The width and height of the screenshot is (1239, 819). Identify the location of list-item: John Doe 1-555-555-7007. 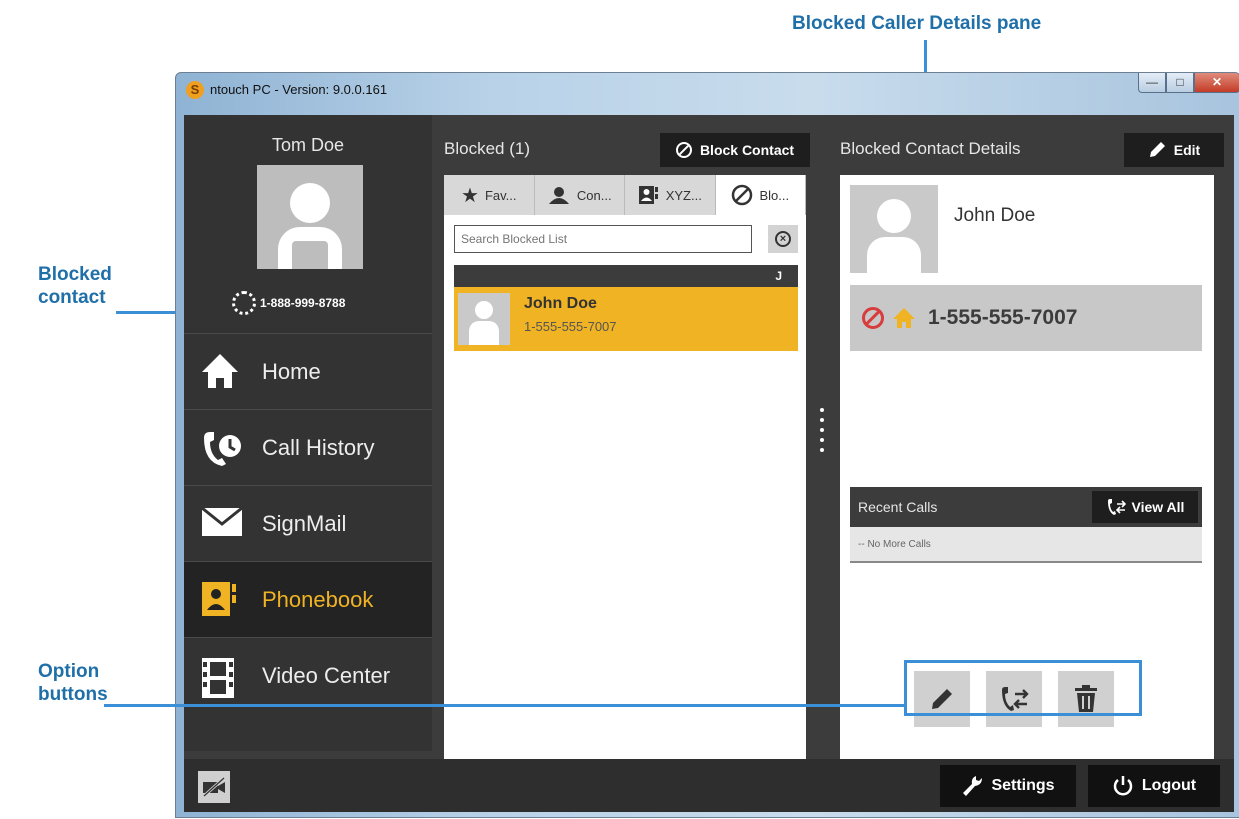
(626, 319).